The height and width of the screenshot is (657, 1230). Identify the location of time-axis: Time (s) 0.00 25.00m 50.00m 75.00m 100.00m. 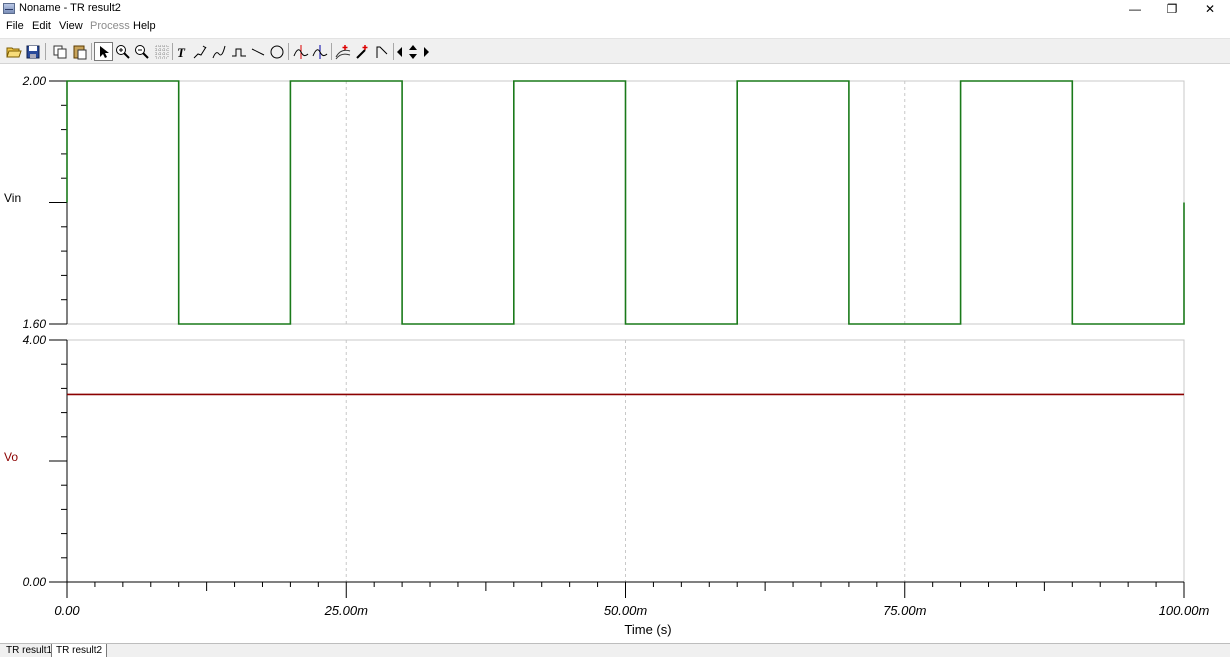
(629, 609).